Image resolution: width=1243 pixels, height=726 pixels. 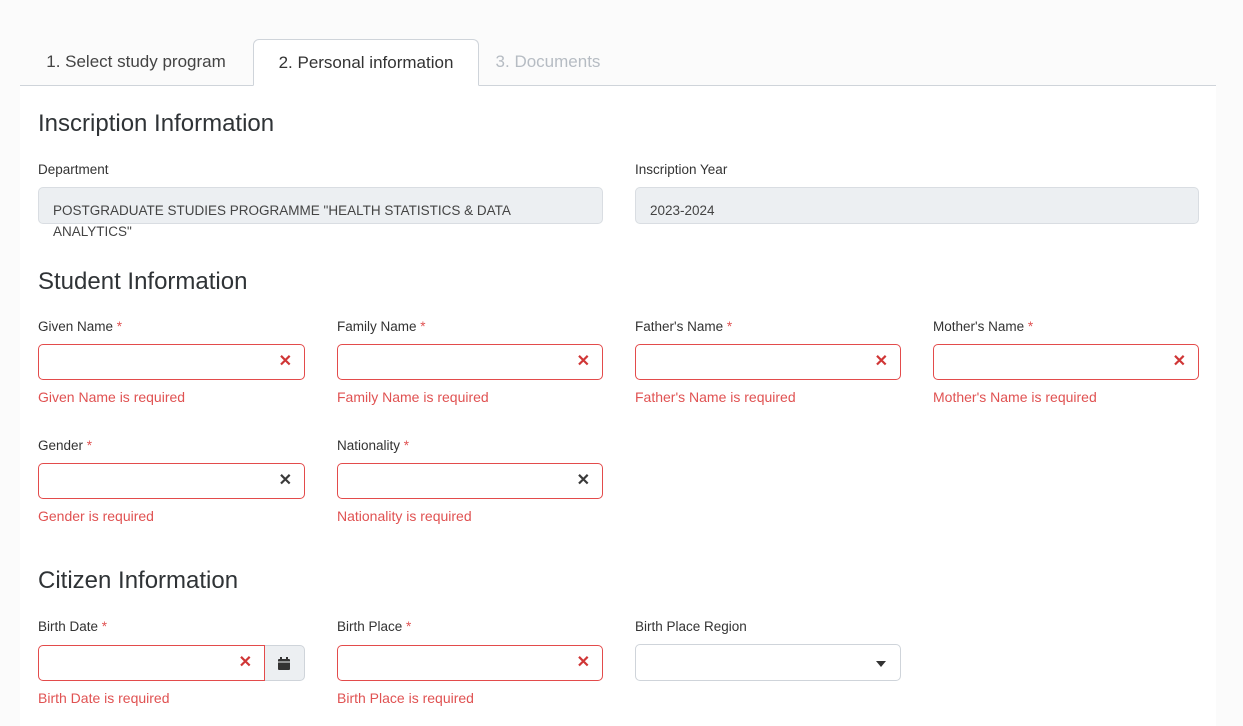 What do you see at coordinates (470, 481) in the screenshot?
I see `nationality-select: ✕` at bounding box center [470, 481].